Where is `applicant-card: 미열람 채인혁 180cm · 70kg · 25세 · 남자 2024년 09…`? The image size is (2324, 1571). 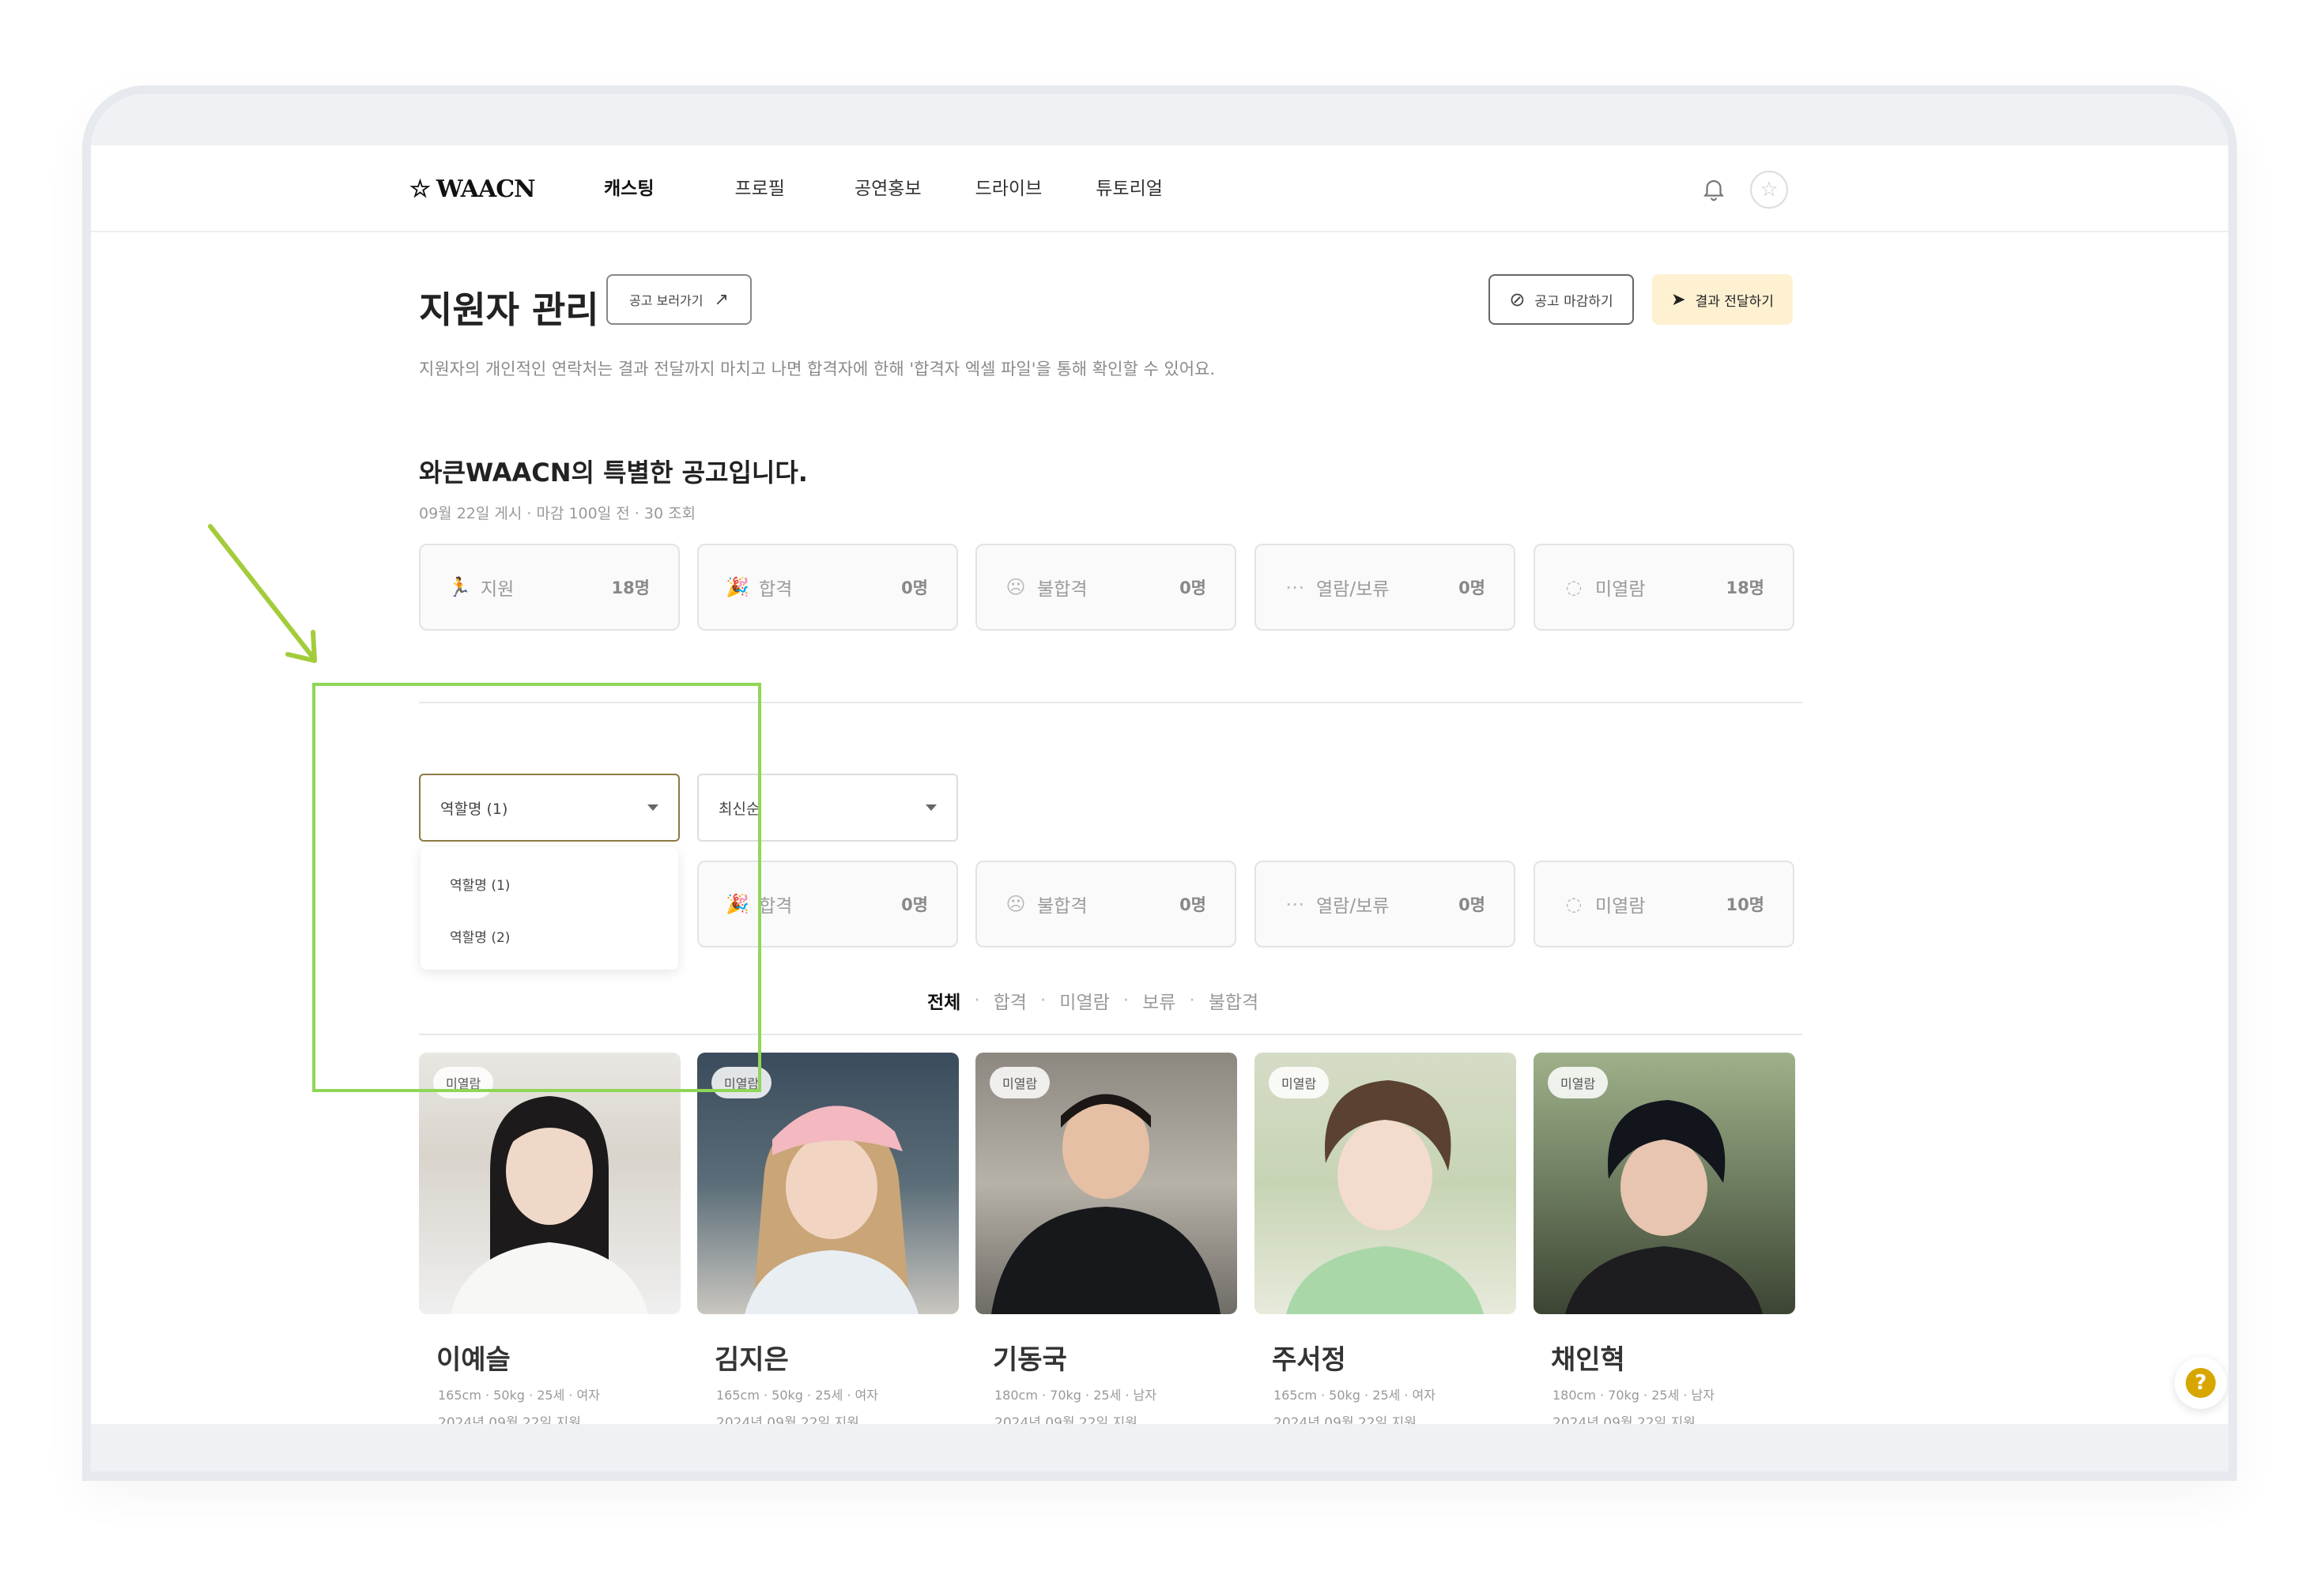 applicant-card: 미열람 채인혁 180cm · 70kg · 25세 · 남자 2024년 09… is located at coordinates (1664, 1242).